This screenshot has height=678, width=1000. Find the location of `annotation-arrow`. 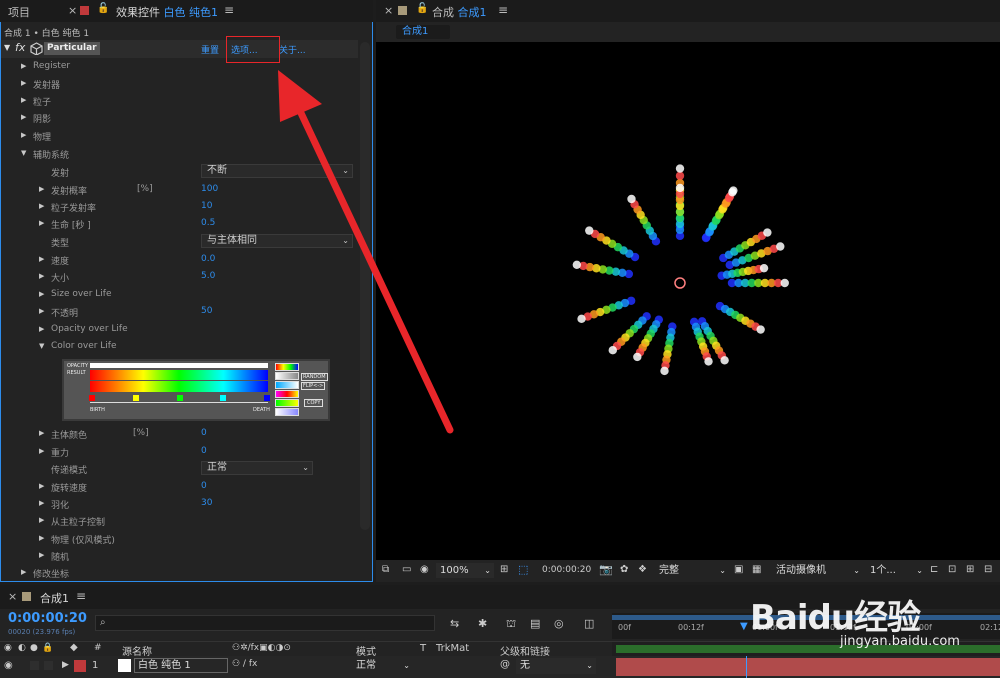

annotation-arrow is located at coordinates (366, 252).